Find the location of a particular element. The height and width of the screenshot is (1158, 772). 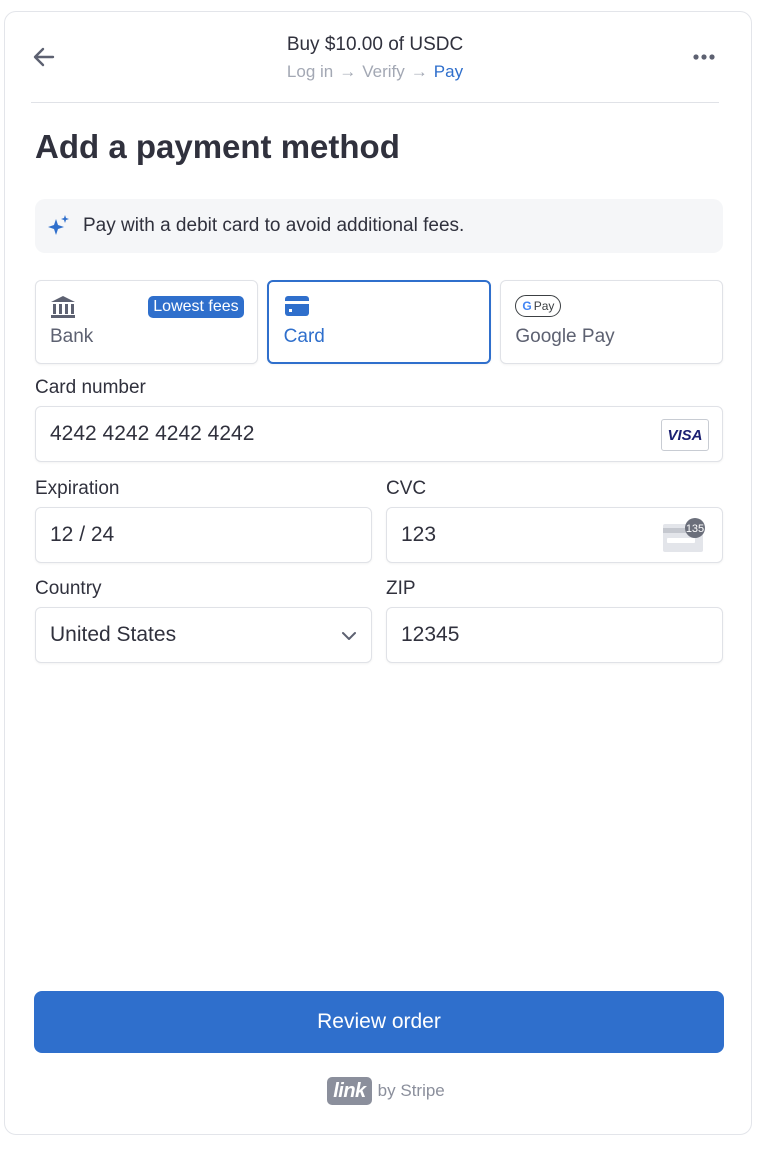

footer: link by Stripe is located at coordinates (386, 1091).